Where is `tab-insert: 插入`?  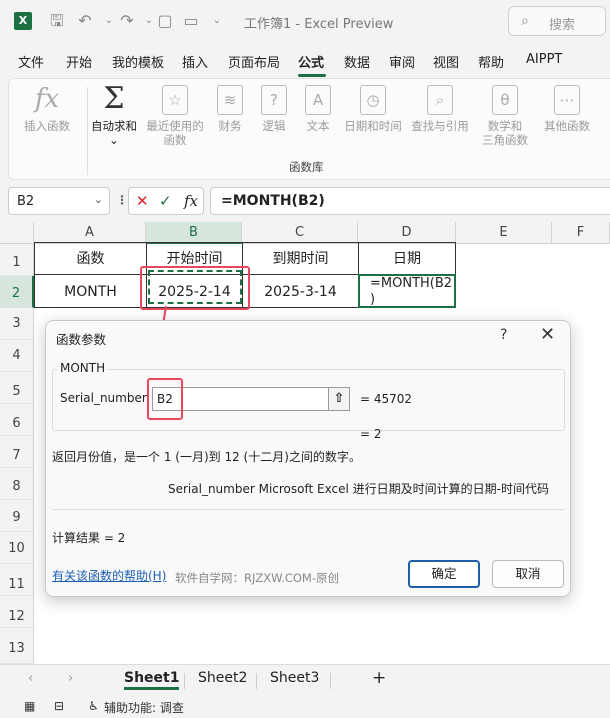
tab-insert: 插入 is located at coordinates (195, 61).